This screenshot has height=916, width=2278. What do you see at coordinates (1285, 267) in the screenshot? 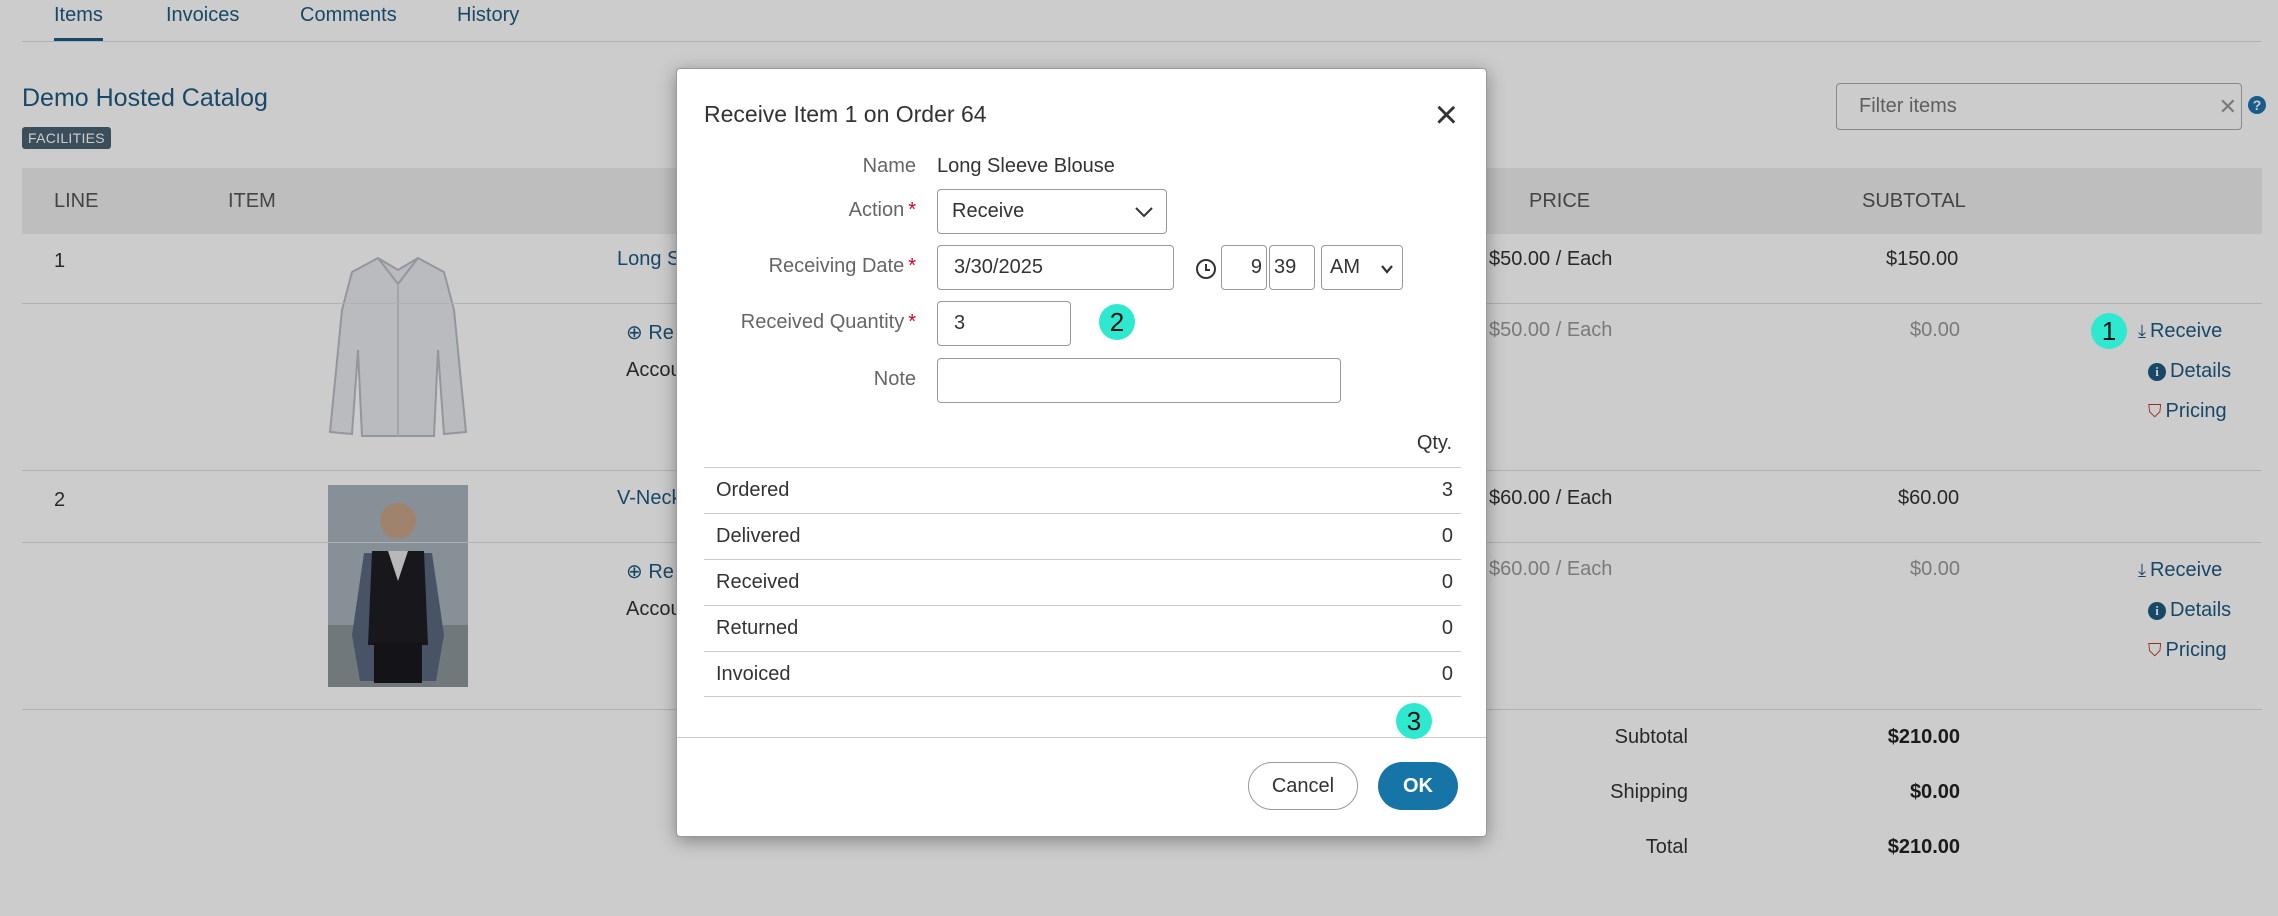
I see `minute-value: 39` at bounding box center [1285, 267].